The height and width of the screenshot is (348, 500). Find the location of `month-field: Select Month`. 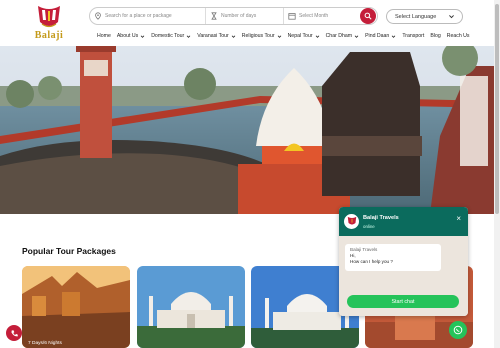

month-field: Select Month is located at coordinates (320, 16).